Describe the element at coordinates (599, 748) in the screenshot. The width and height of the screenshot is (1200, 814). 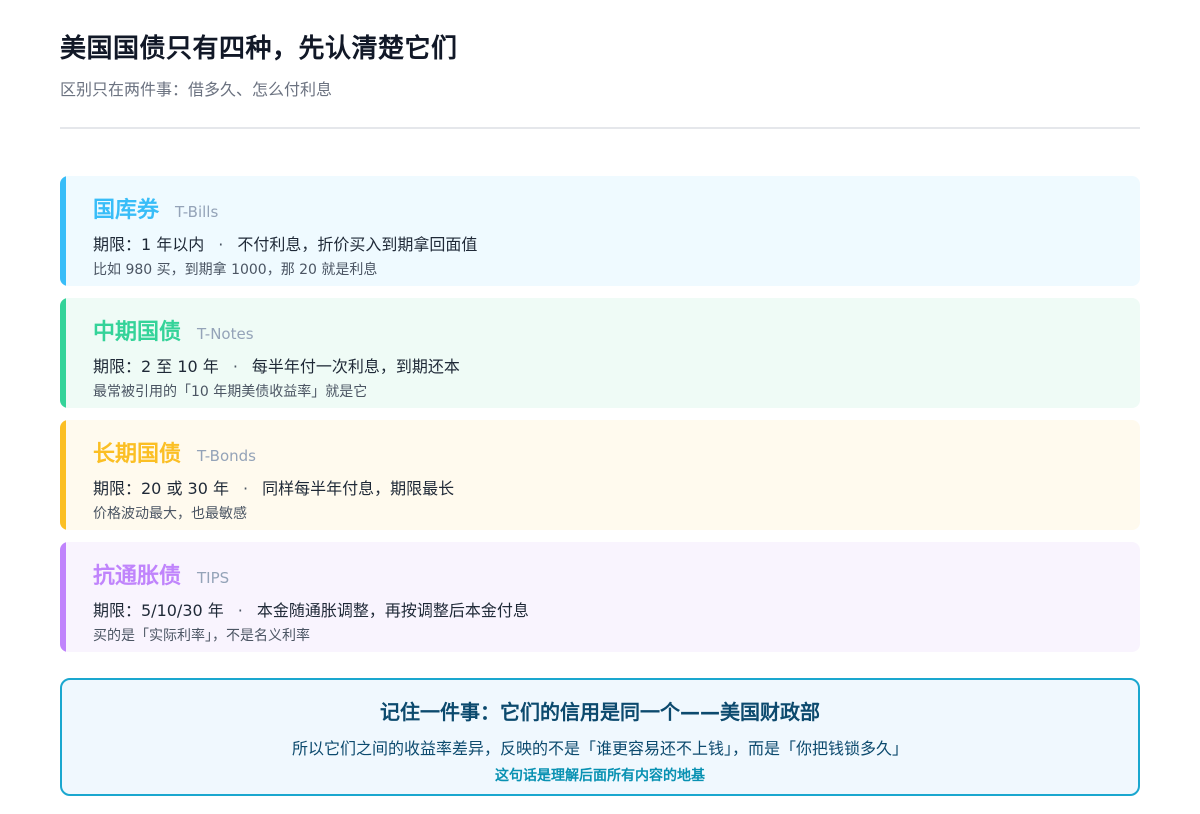
I see `summary-body: 所以它们之间的收益率差异，反映的不是「谁更容易还不上钱」，而是「你把钱锁多久」` at that location.